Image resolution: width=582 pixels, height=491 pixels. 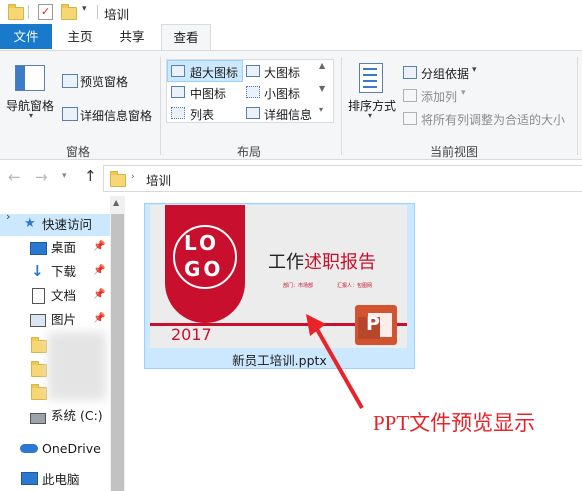 What do you see at coordinates (340, 262) in the screenshot?
I see `ppt-title-part-b: 述职报告` at bounding box center [340, 262].